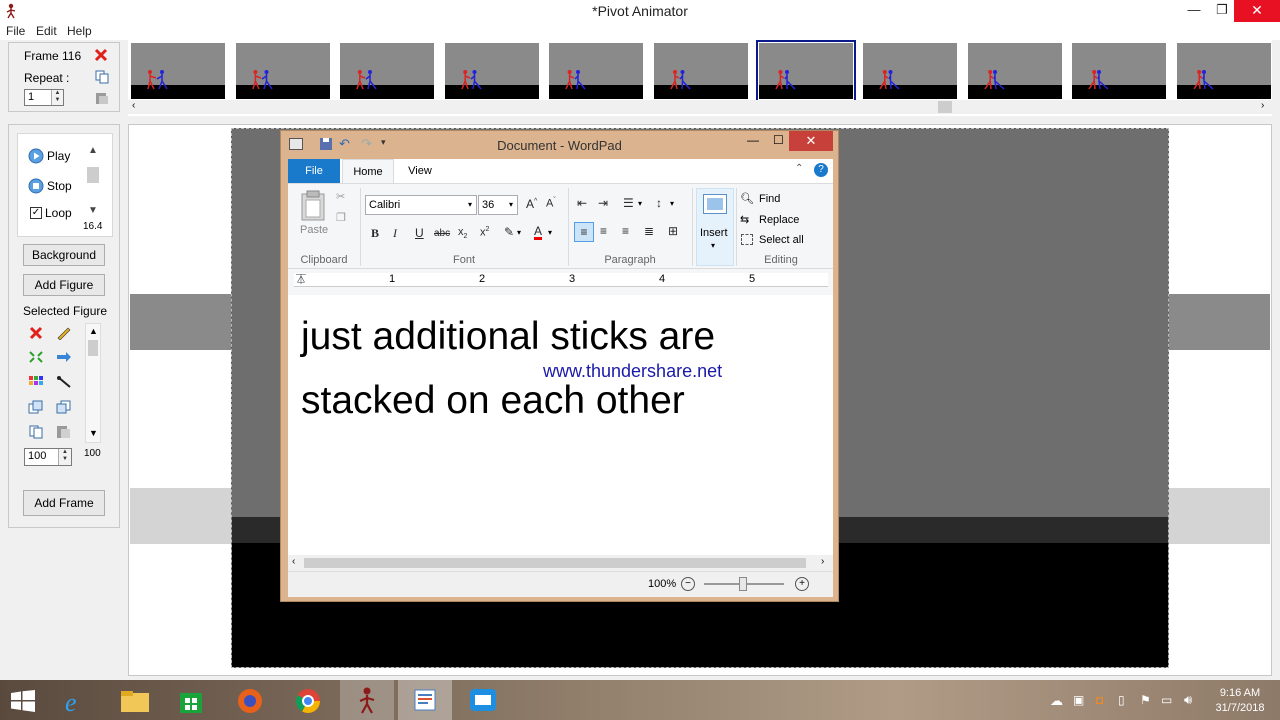  What do you see at coordinates (93, 433) in the screenshot?
I see `figure-scroll-down-icon: ▼` at bounding box center [93, 433].